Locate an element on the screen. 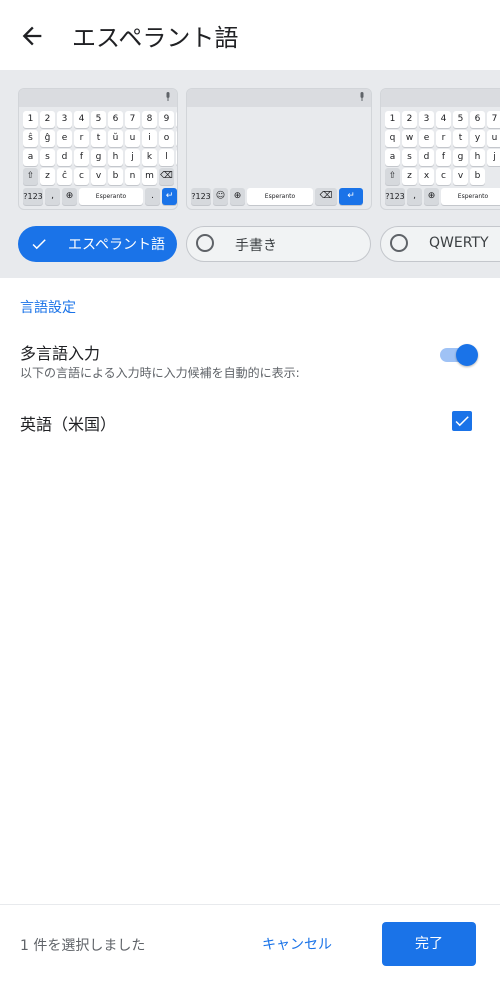 Image resolution: width=500 pixels, height=982 pixels. option-label: エスペラント語 is located at coordinates (117, 245).